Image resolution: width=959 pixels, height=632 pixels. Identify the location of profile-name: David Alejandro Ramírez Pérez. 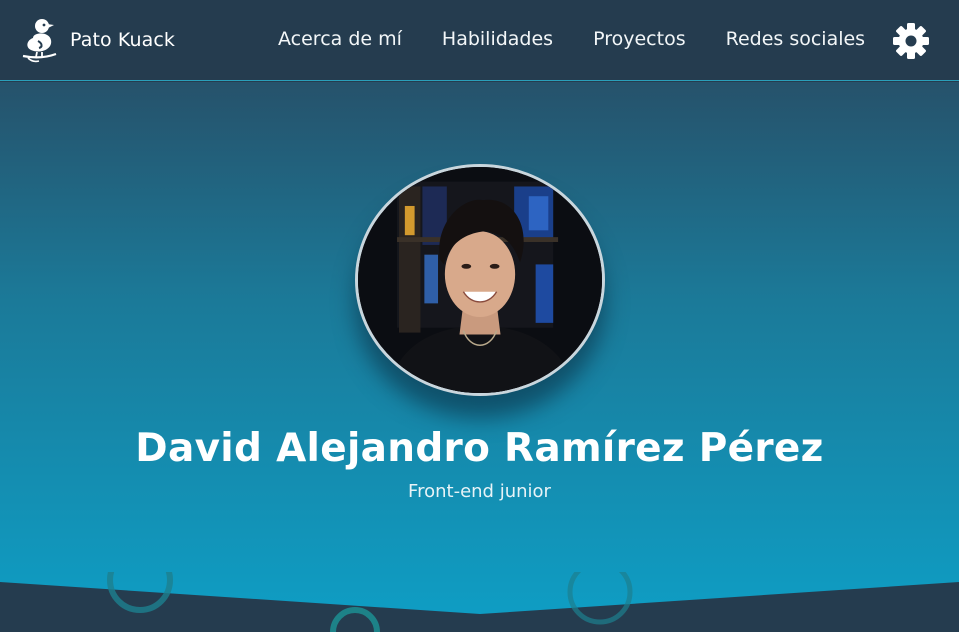
(479, 448).